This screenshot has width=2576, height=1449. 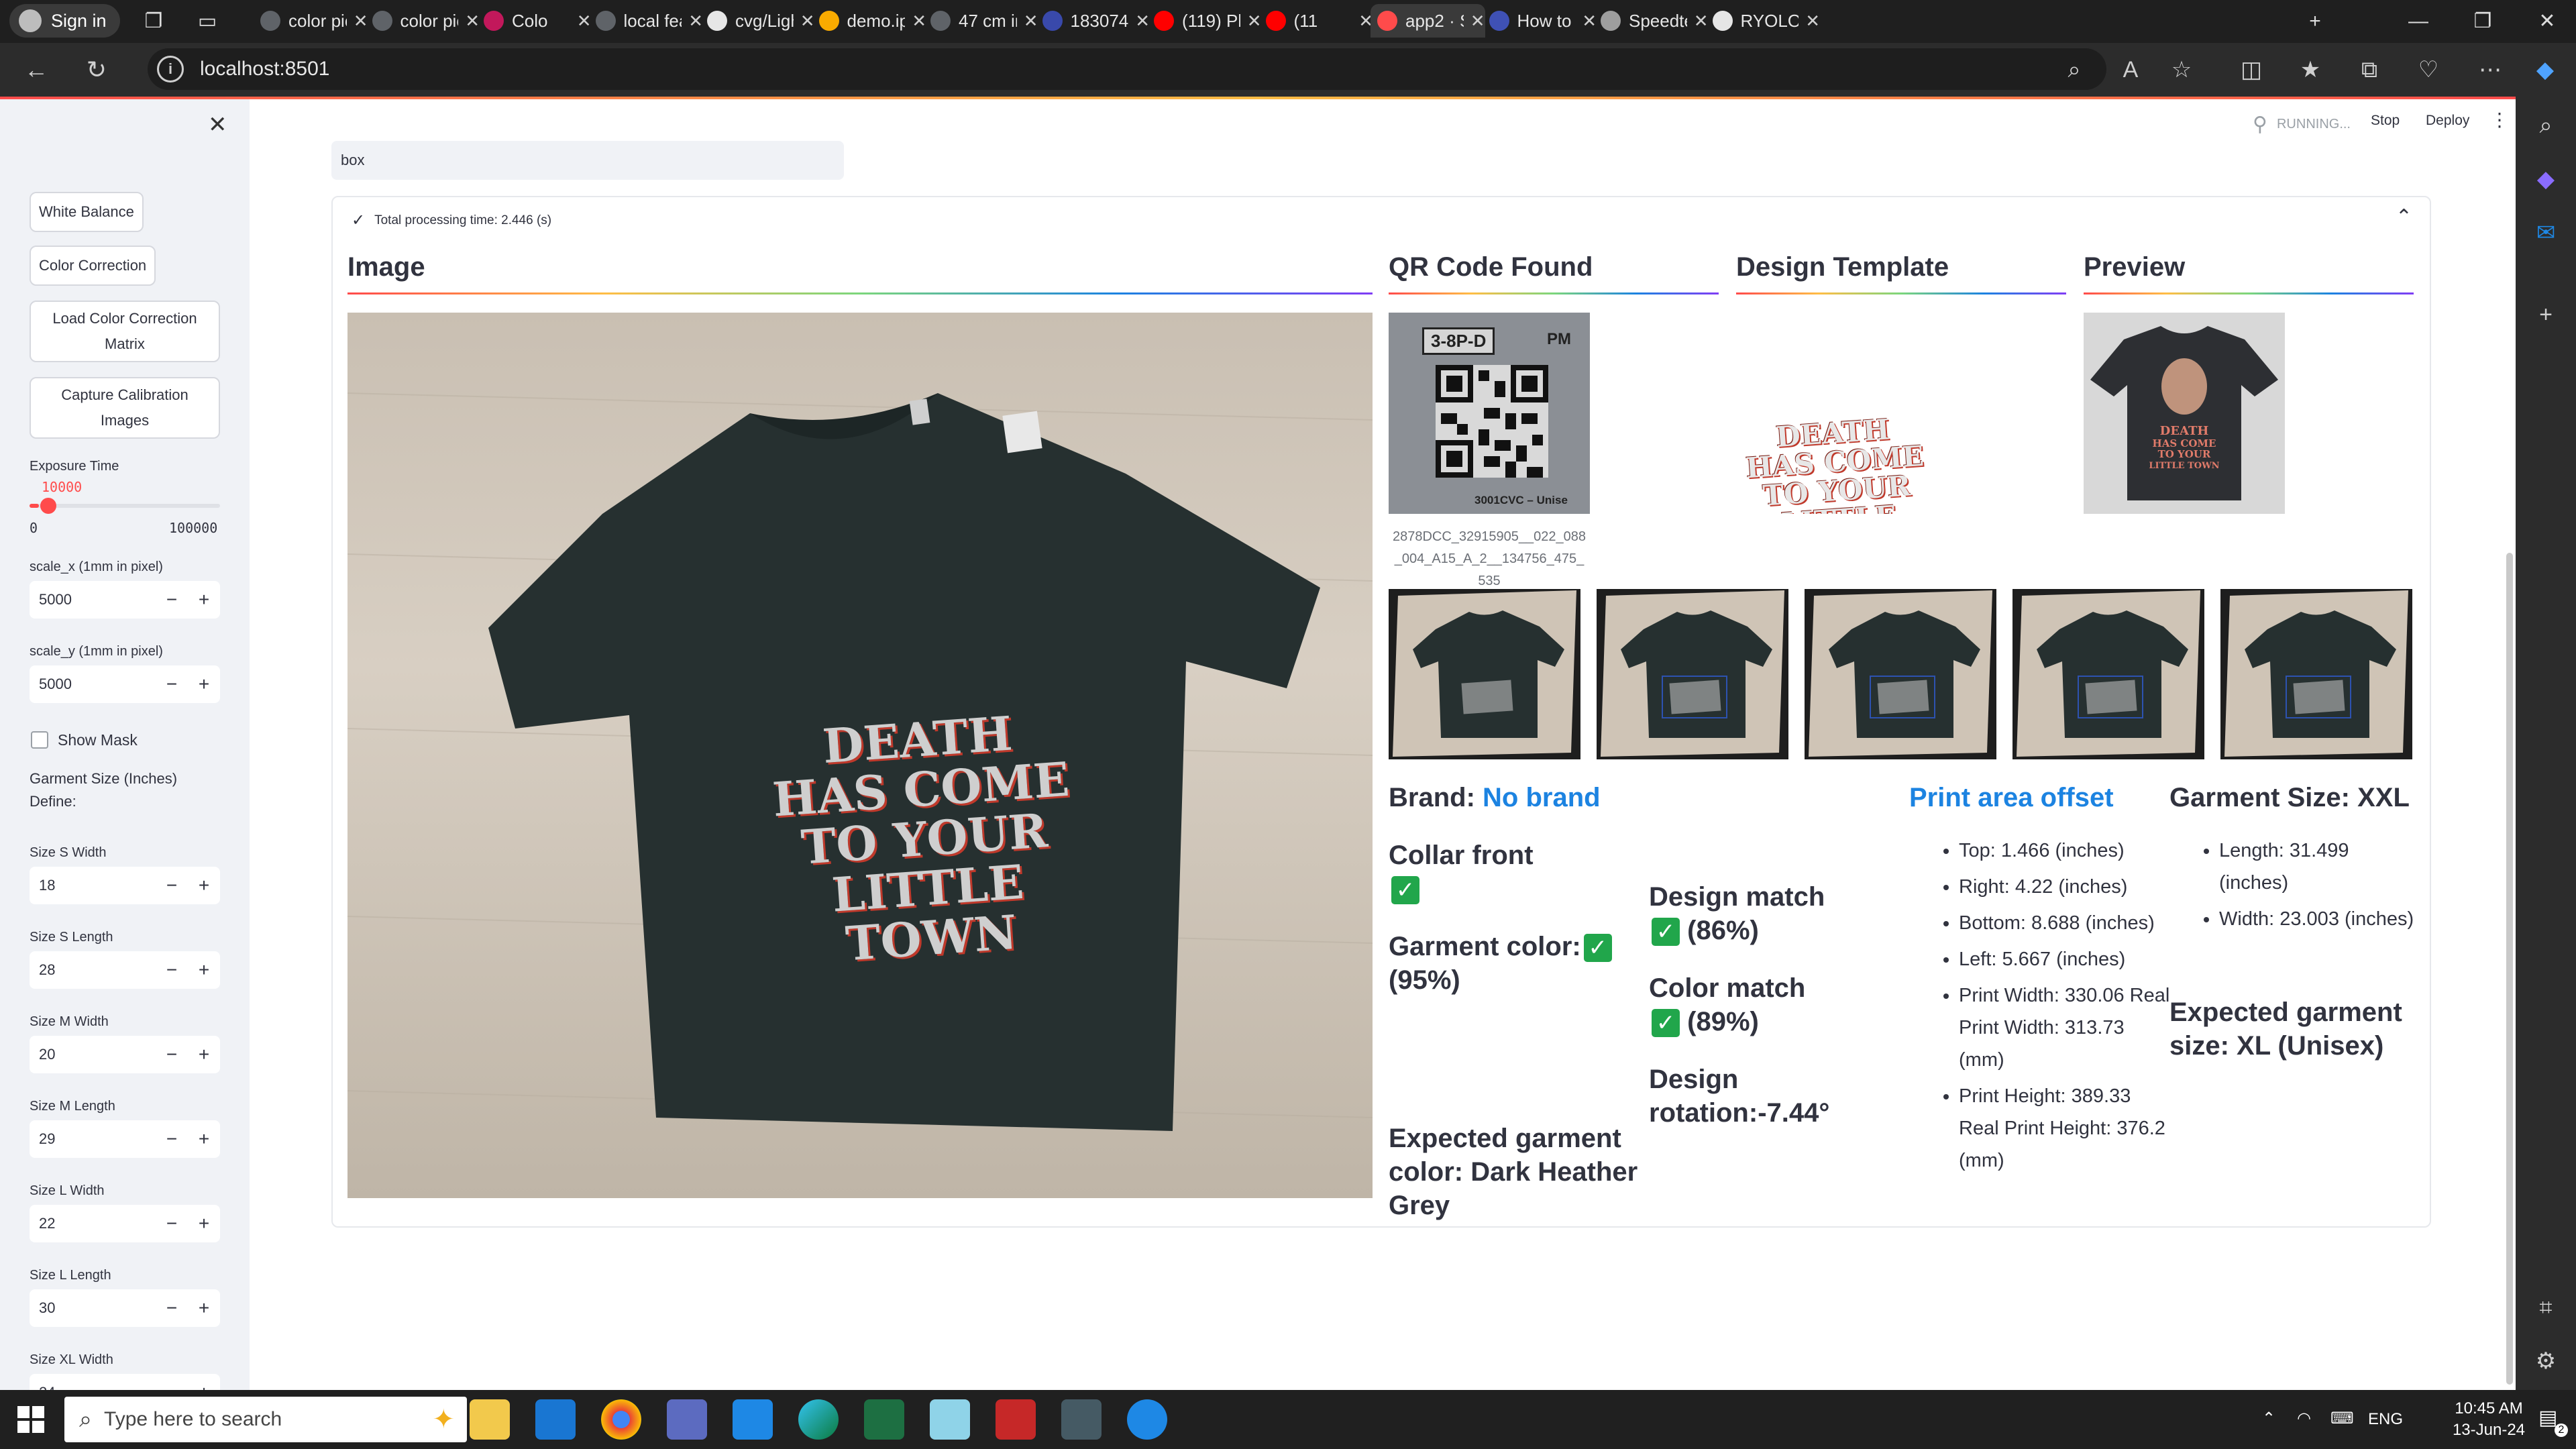 What do you see at coordinates (2181, 69) in the screenshot?
I see `favorite-star-icon: ☆` at bounding box center [2181, 69].